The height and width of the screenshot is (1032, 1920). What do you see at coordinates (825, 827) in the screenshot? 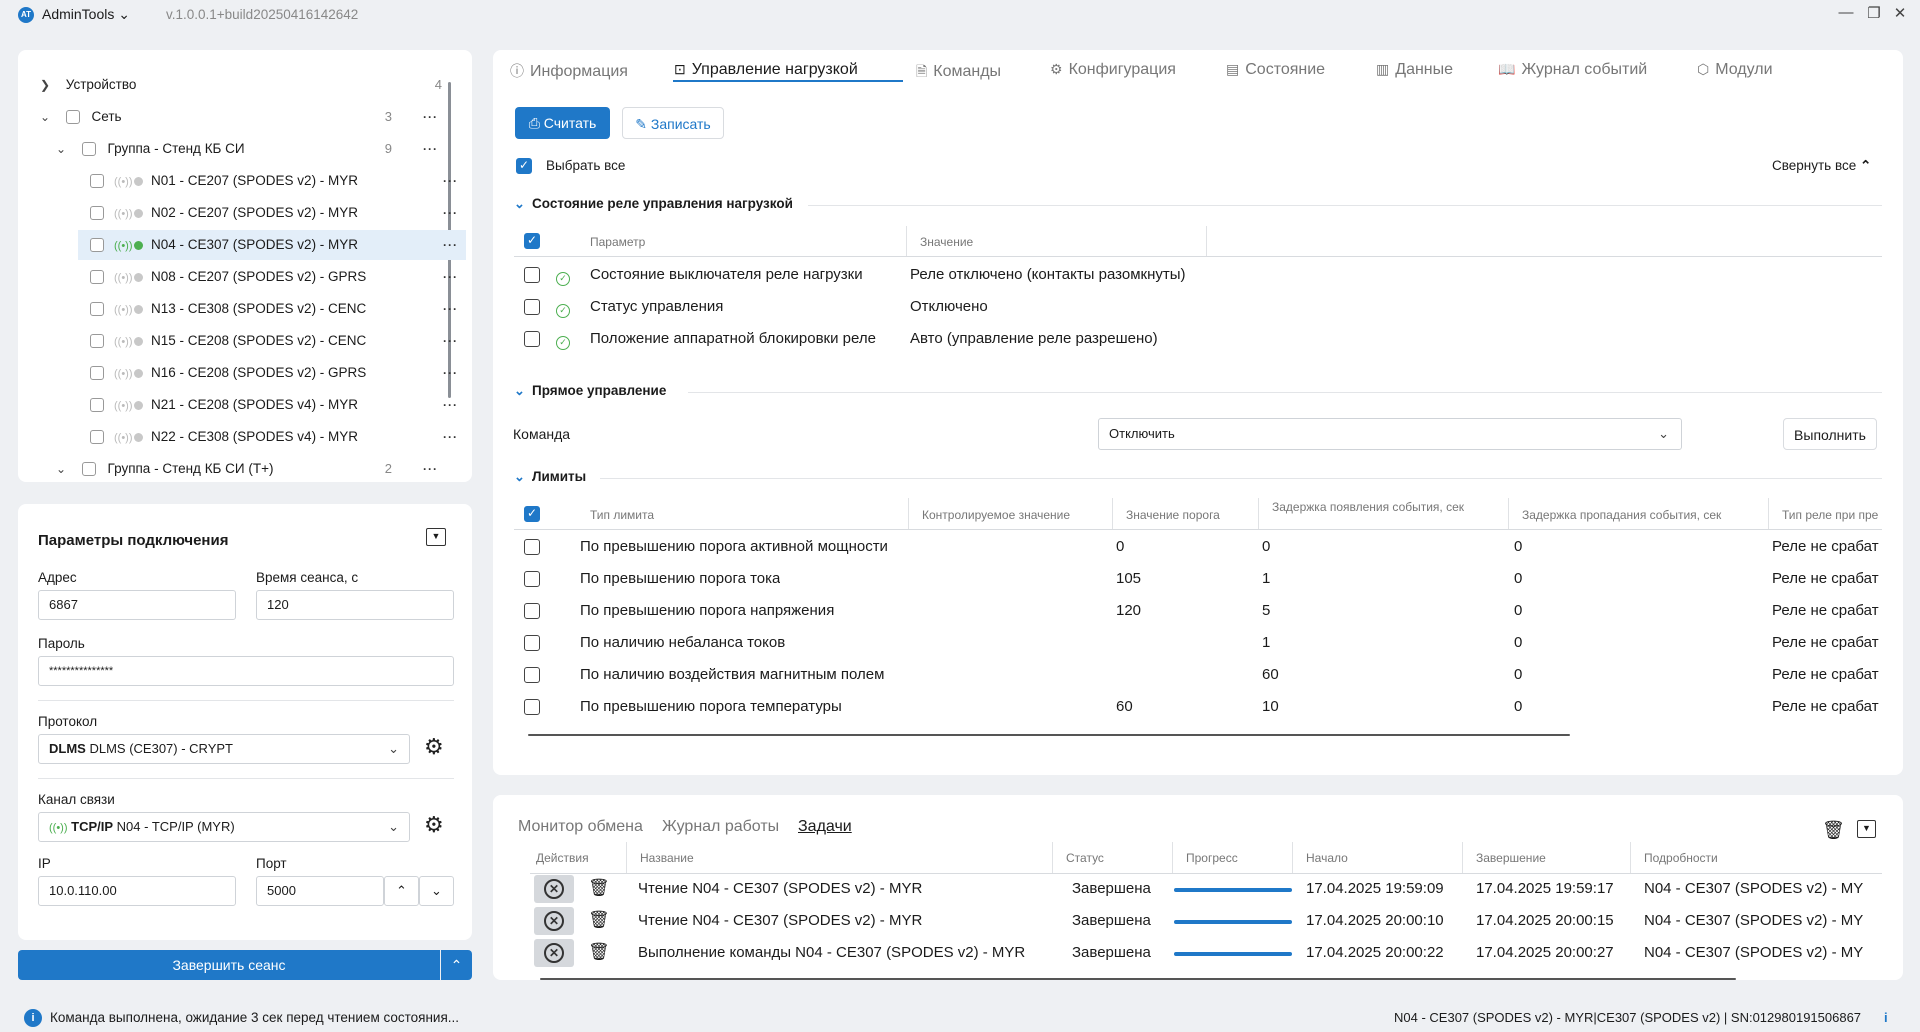
I see `bottom-tab-2: Задачи` at bounding box center [825, 827].